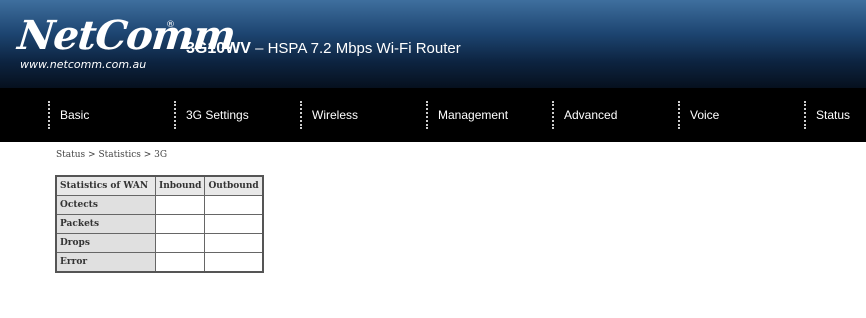  Describe the element at coordinates (705, 115) in the screenshot. I see `nav-label-voice: Voice` at that location.